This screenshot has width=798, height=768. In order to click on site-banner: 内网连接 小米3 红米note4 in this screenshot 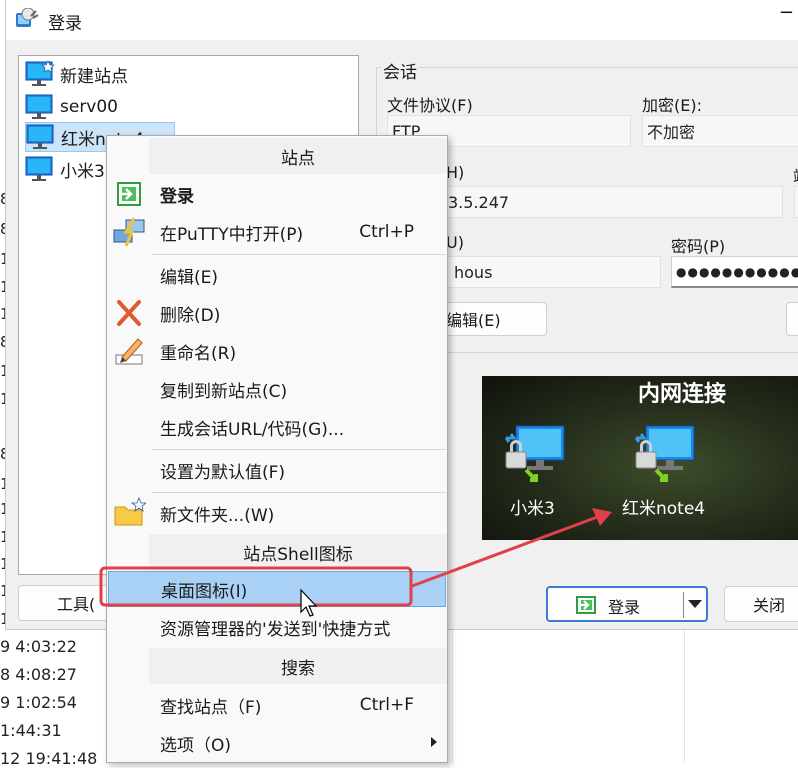, I will do `click(640, 458)`.